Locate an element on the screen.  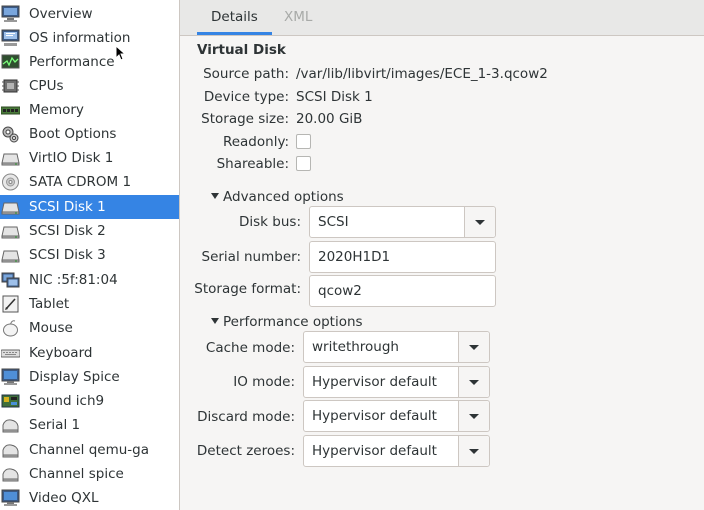
sidebar-item-boot-options: Boot Options is located at coordinates (89, 134).